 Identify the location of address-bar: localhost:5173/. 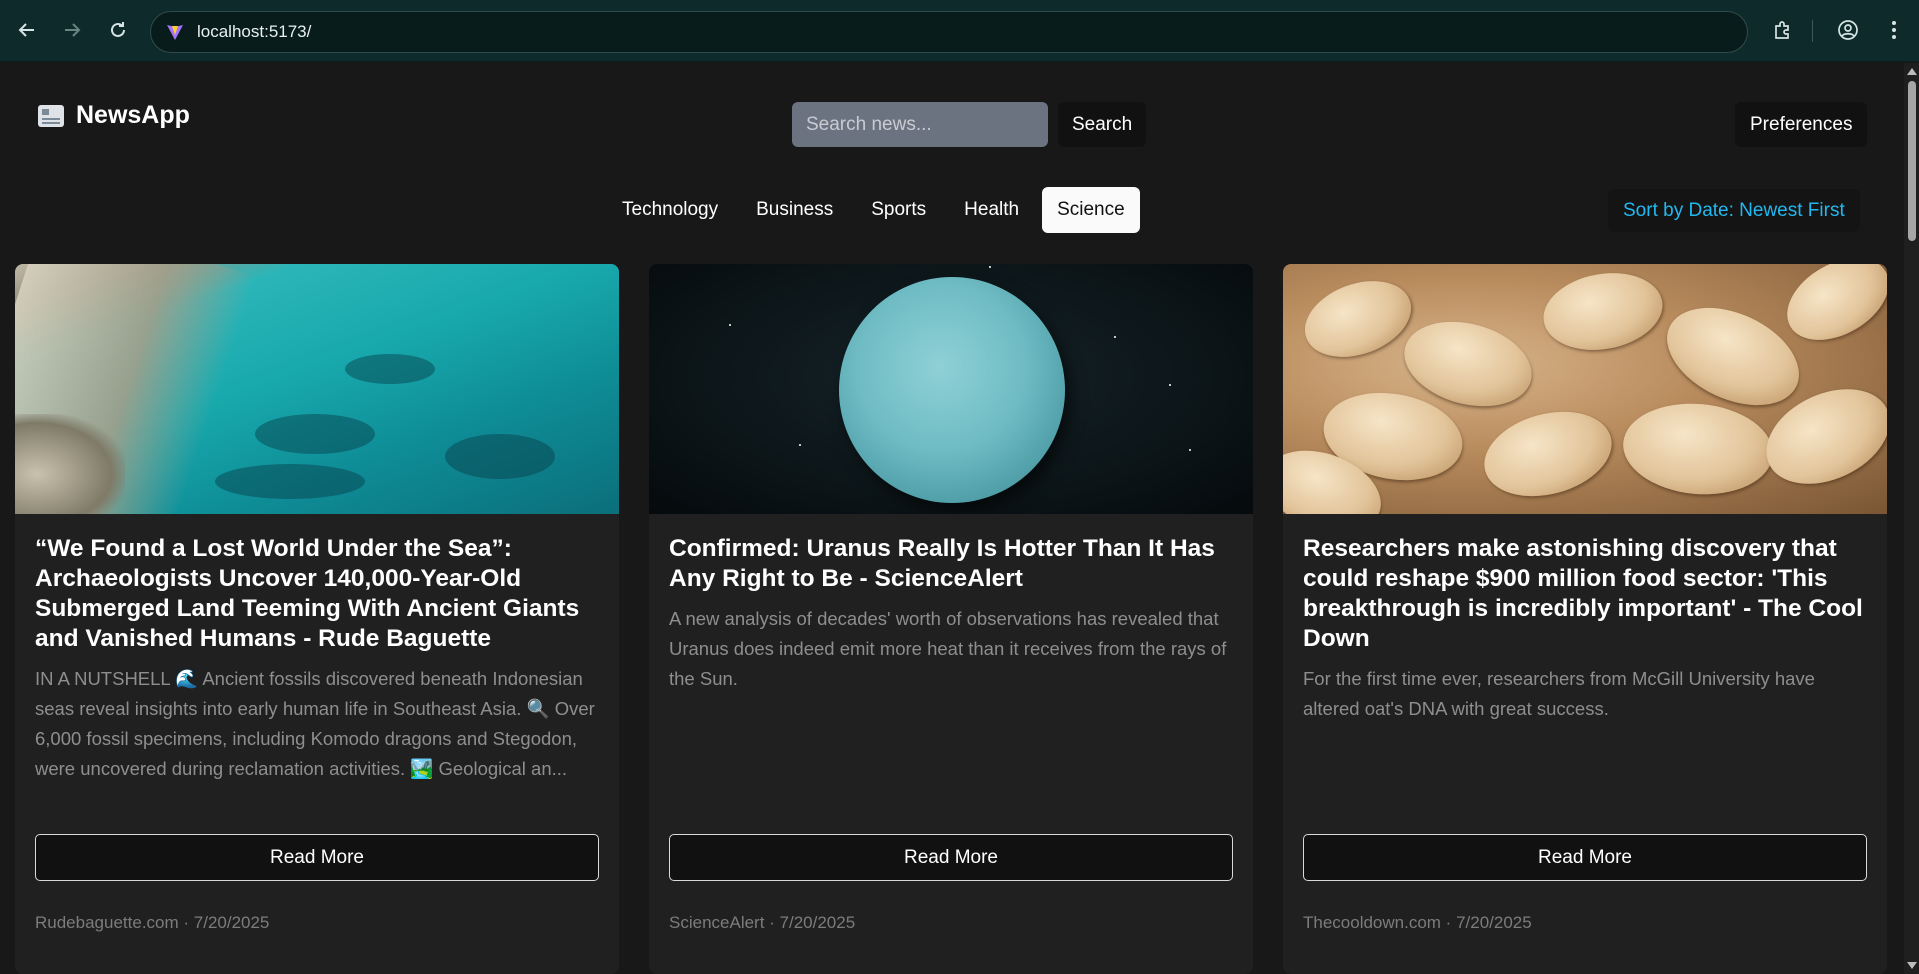
(949, 32).